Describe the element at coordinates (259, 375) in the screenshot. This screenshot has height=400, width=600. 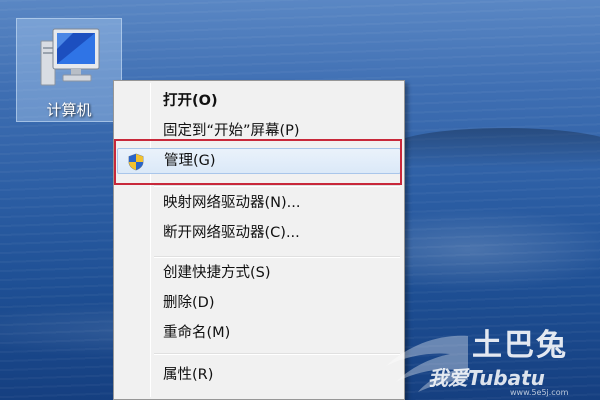
I see `menu-item-properties: 属性(R)` at that location.